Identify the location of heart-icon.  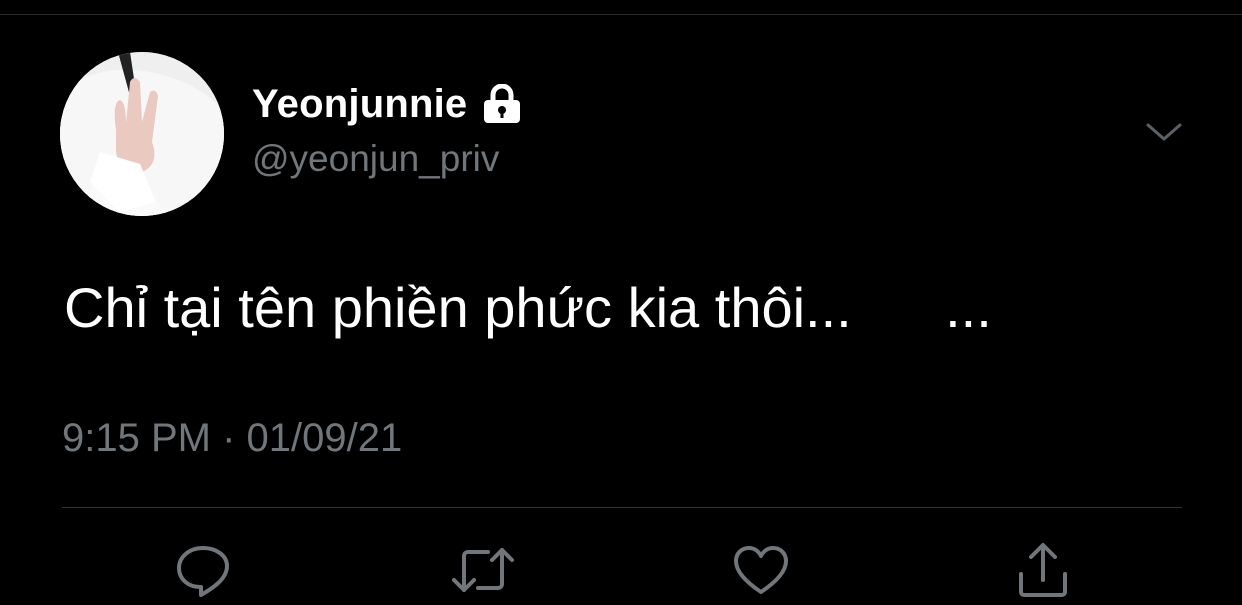
(761, 570).